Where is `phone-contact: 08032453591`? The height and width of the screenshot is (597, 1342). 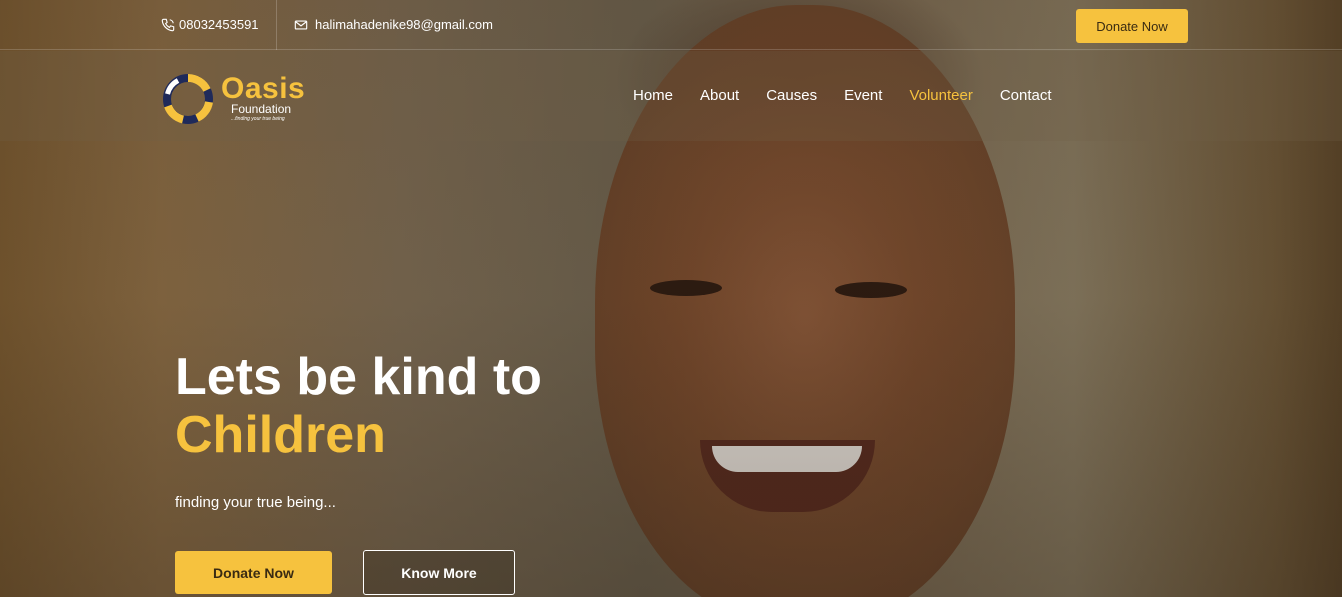
phone-contact: 08032453591 is located at coordinates (210, 24).